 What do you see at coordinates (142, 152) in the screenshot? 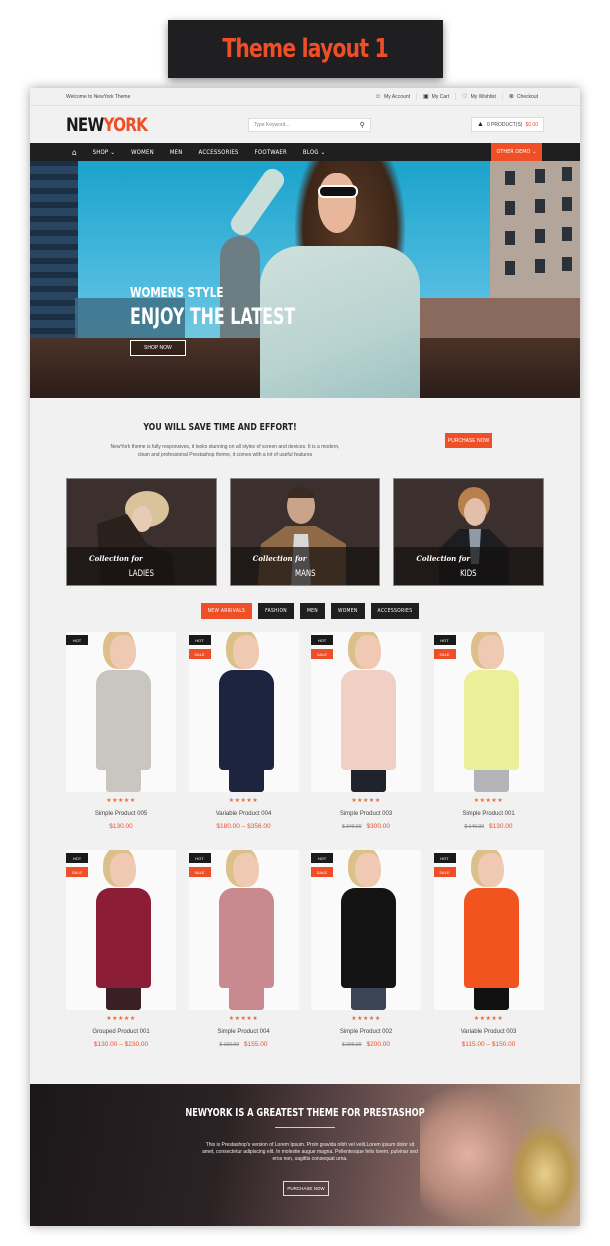
I see `nav-women: WOMEN` at bounding box center [142, 152].